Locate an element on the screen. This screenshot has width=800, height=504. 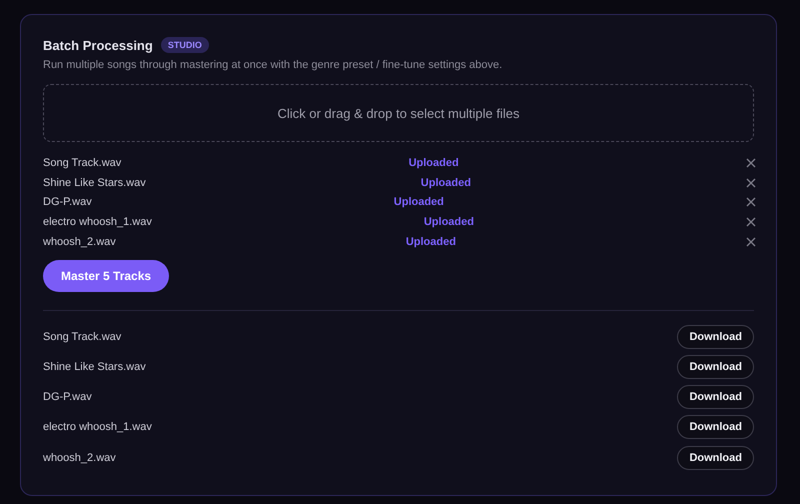
studio-badge: STUDIO is located at coordinates (184, 45).